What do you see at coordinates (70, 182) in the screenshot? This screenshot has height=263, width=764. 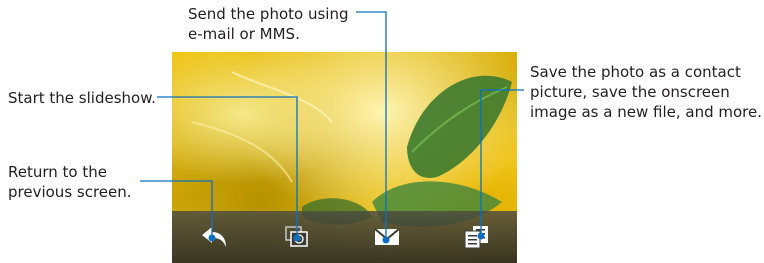 I see `back-callout: Return to the previous screen.` at bounding box center [70, 182].